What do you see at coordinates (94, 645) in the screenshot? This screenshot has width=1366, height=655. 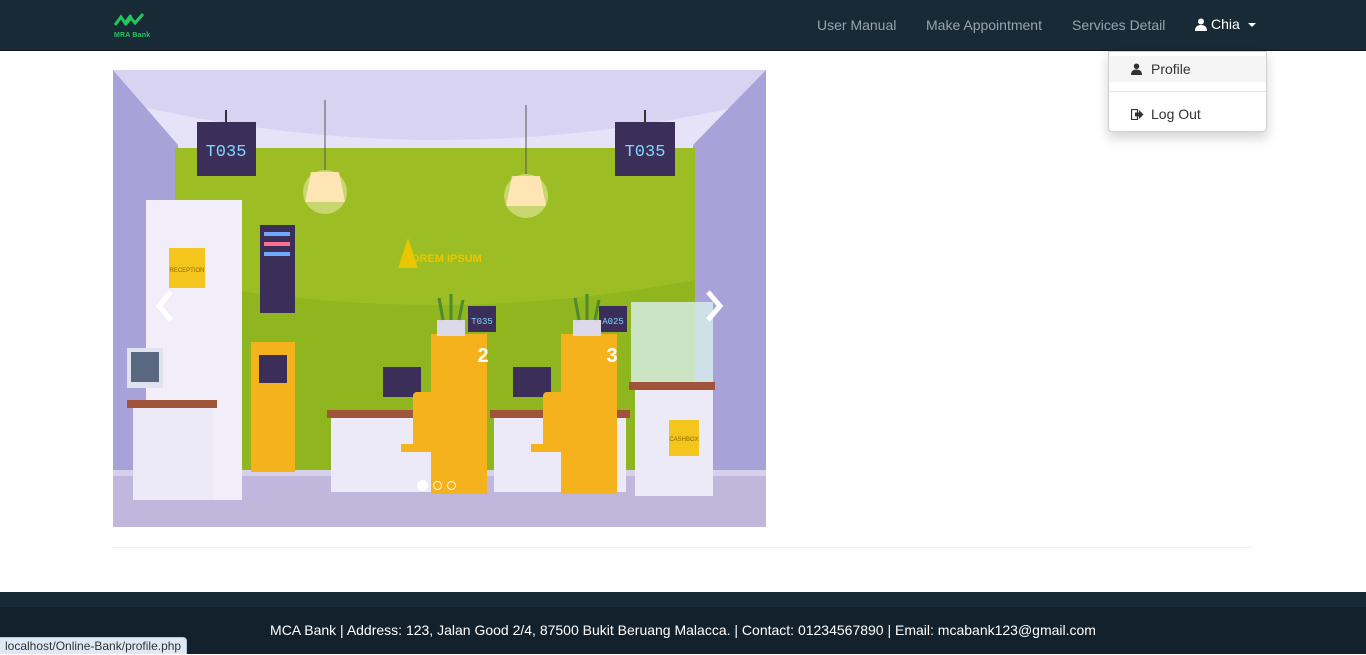 I see `browser-status-url: localhost/Online-Bank/profile.php` at bounding box center [94, 645].